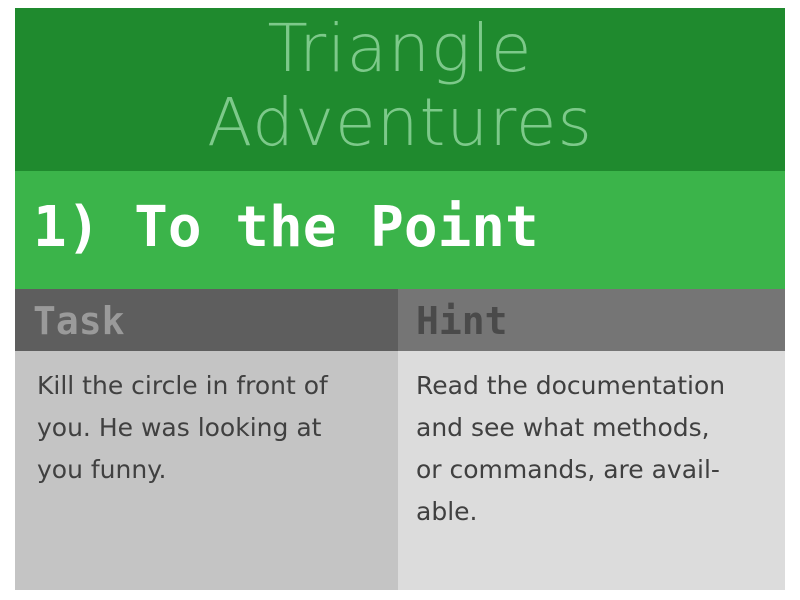 Image resolution: width=800 pixels, height=600 pixels. Describe the element at coordinates (182, 385) in the screenshot. I see `task-line: Kill the circle in front of` at that location.